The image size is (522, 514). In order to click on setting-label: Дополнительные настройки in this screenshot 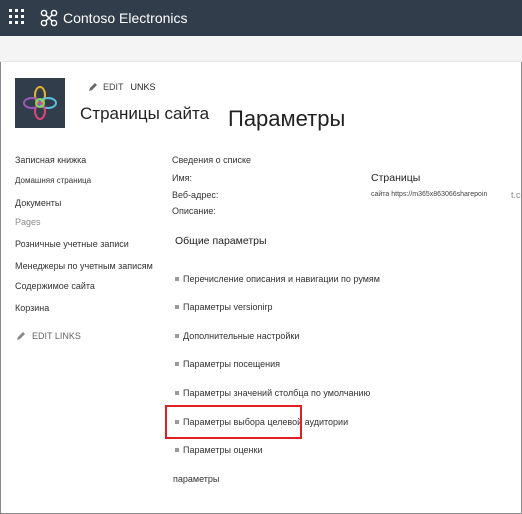, I will do `click(241, 336)`.